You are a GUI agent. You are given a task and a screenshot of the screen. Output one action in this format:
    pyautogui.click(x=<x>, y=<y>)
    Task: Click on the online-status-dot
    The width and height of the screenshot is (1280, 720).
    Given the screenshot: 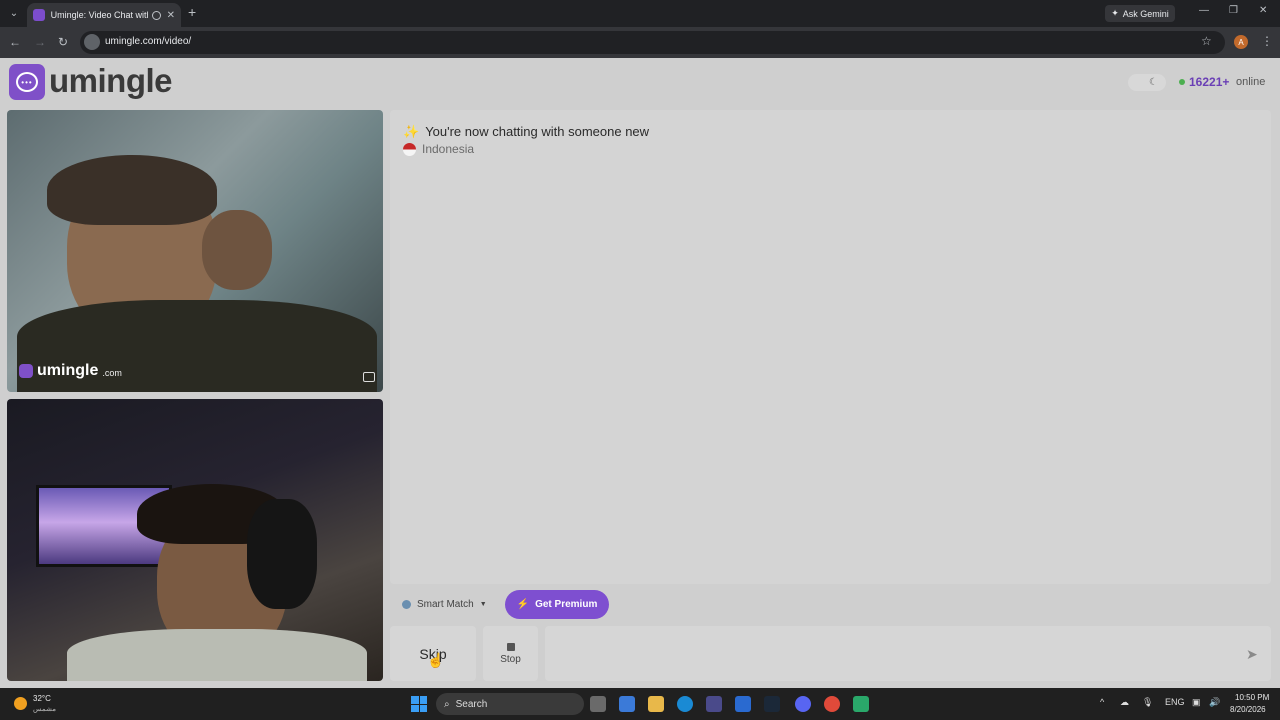 What is the action you would take?
    pyautogui.click(x=1182, y=82)
    